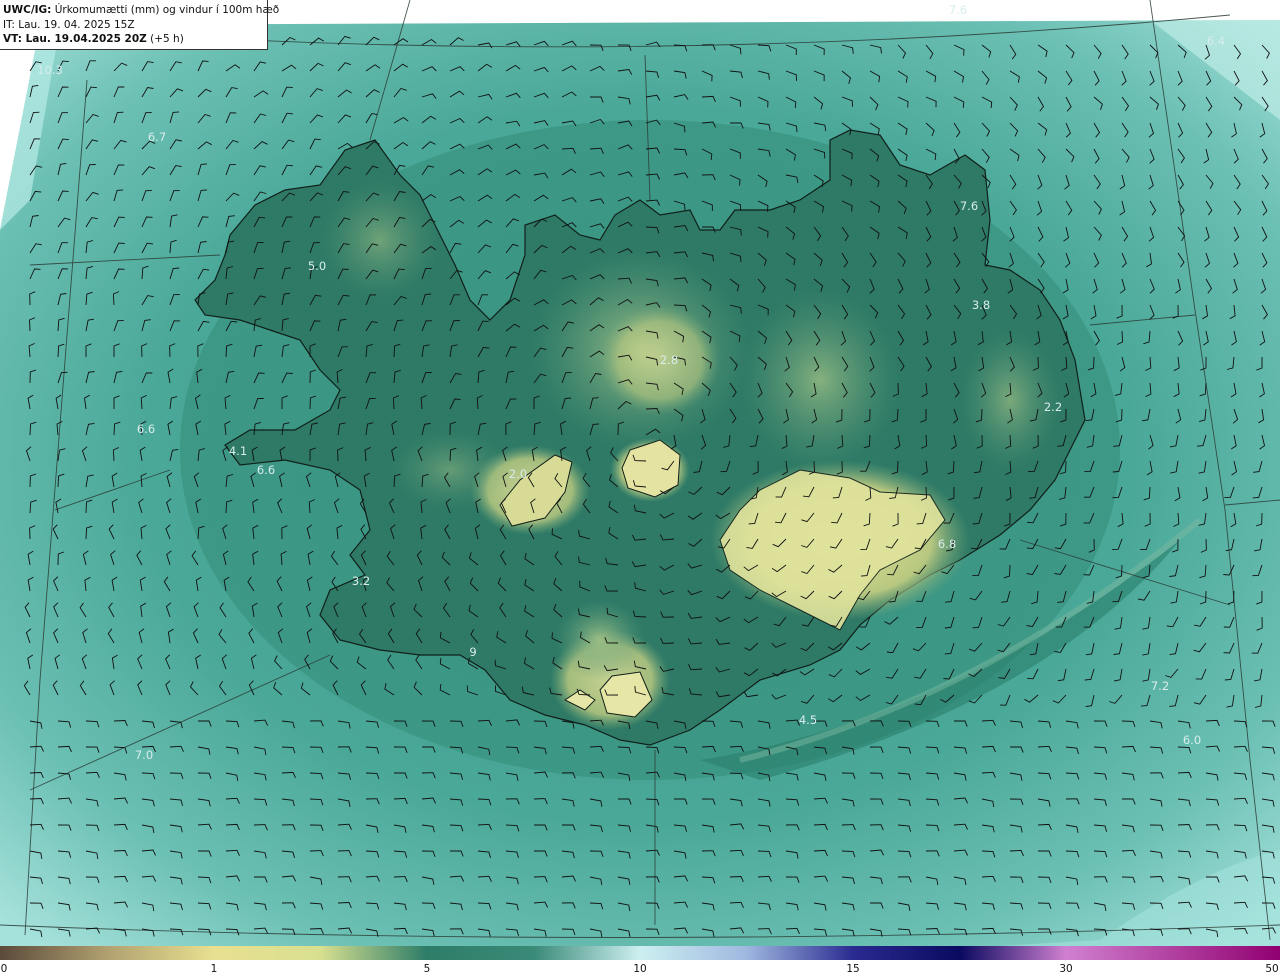  I want to click on precip-value-label: 7.2, so click(1160, 686).